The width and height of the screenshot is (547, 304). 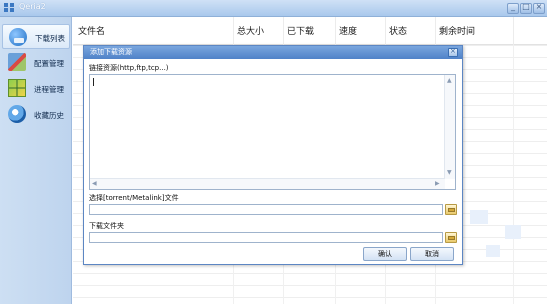 I want to click on dialog-titlebar: 添加下载资源 ×, so click(x=273, y=52).